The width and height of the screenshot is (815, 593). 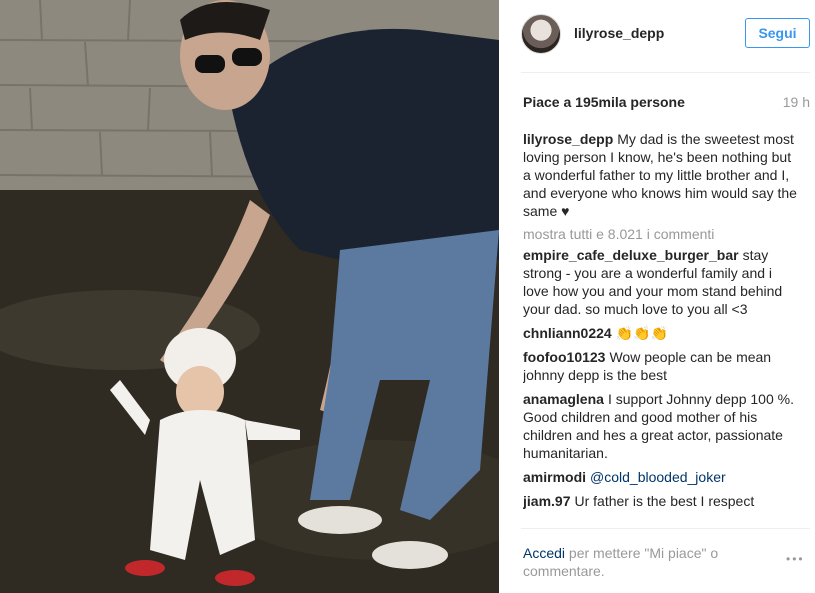 What do you see at coordinates (567, 333) in the screenshot?
I see `comment-username: chnliann0224` at bounding box center [567, 333].